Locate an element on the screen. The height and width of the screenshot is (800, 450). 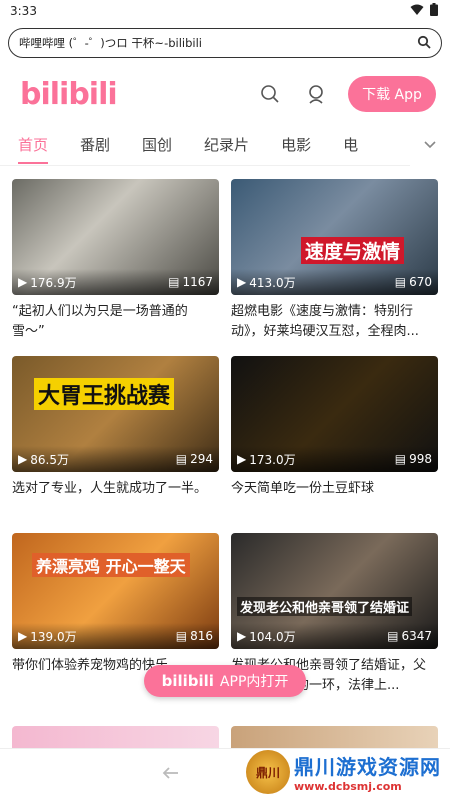
danmaku-count: 816 is located at coordinates (201, 636).